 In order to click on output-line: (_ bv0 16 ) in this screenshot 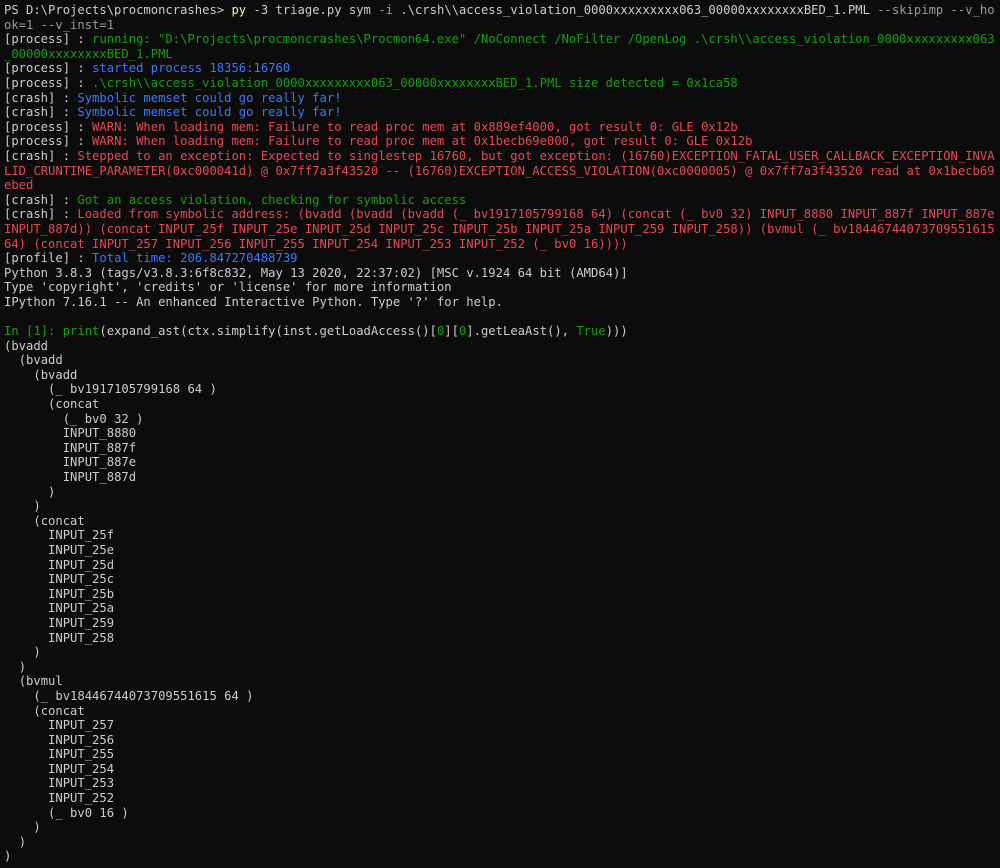, I will do `click(66, 812)`.